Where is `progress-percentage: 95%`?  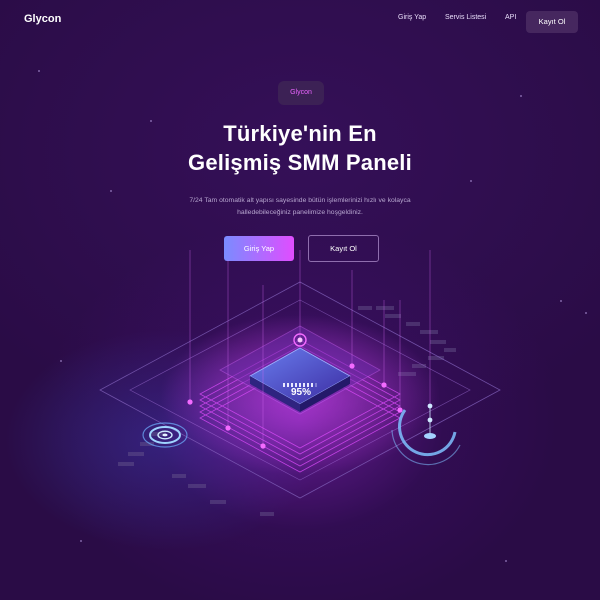
progress-percentage: 95% is located at coordinates (300, 392).